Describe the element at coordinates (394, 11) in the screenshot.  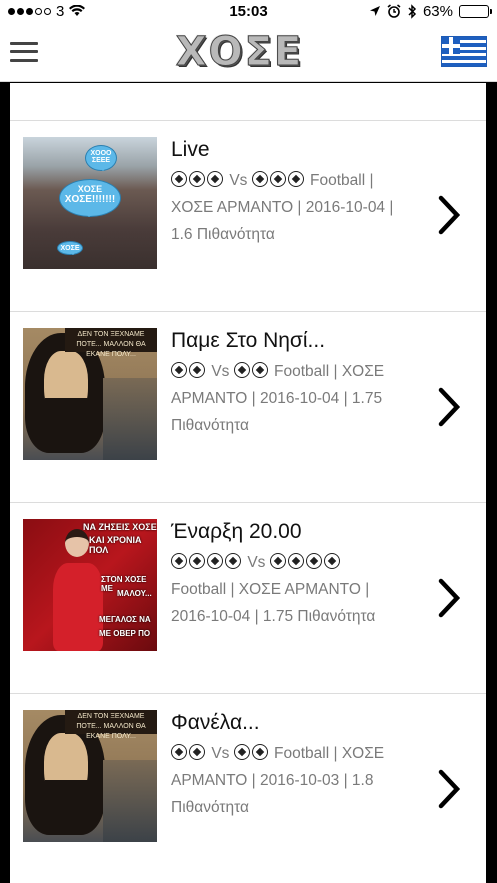
I see `alarm-clock-icon` at that location.